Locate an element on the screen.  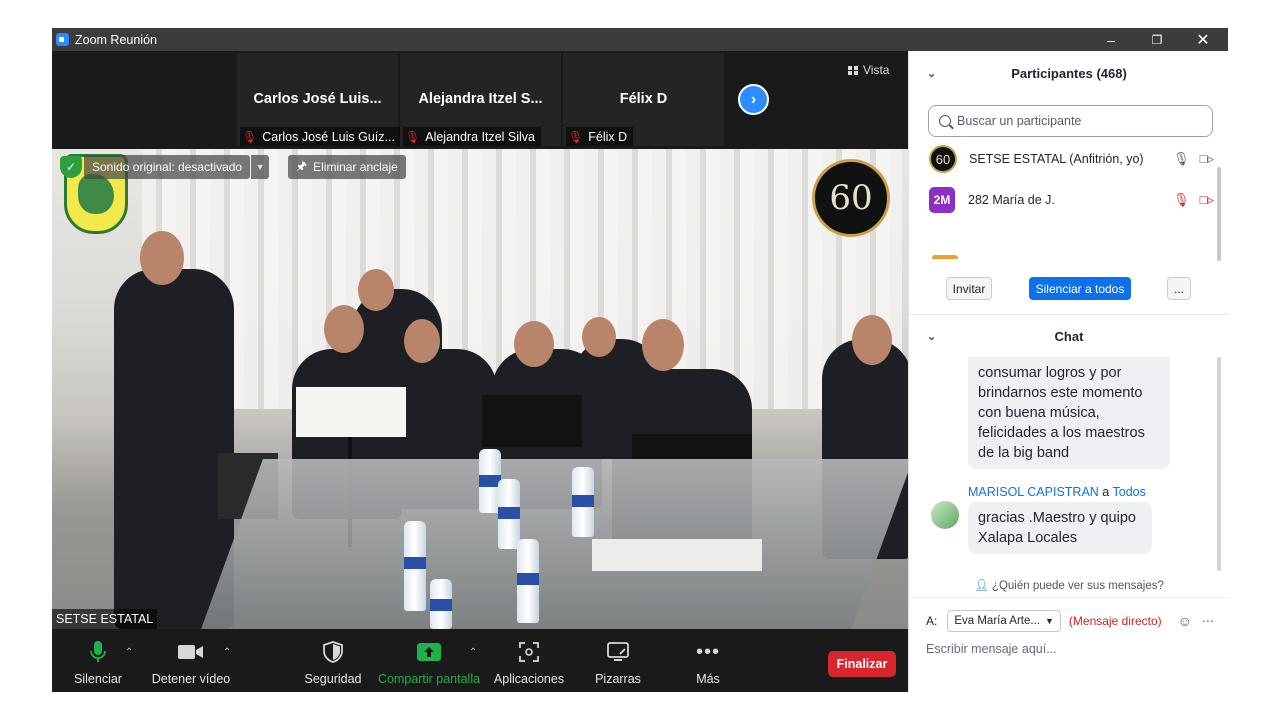
chat-recipient: Todos is located at coordinates (1129, 492).